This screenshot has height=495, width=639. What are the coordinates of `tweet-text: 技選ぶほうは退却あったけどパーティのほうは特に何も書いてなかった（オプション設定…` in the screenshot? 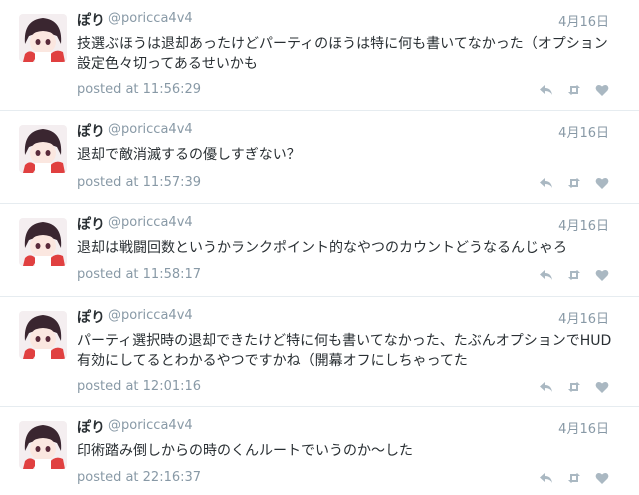 It's located at (342, 54).